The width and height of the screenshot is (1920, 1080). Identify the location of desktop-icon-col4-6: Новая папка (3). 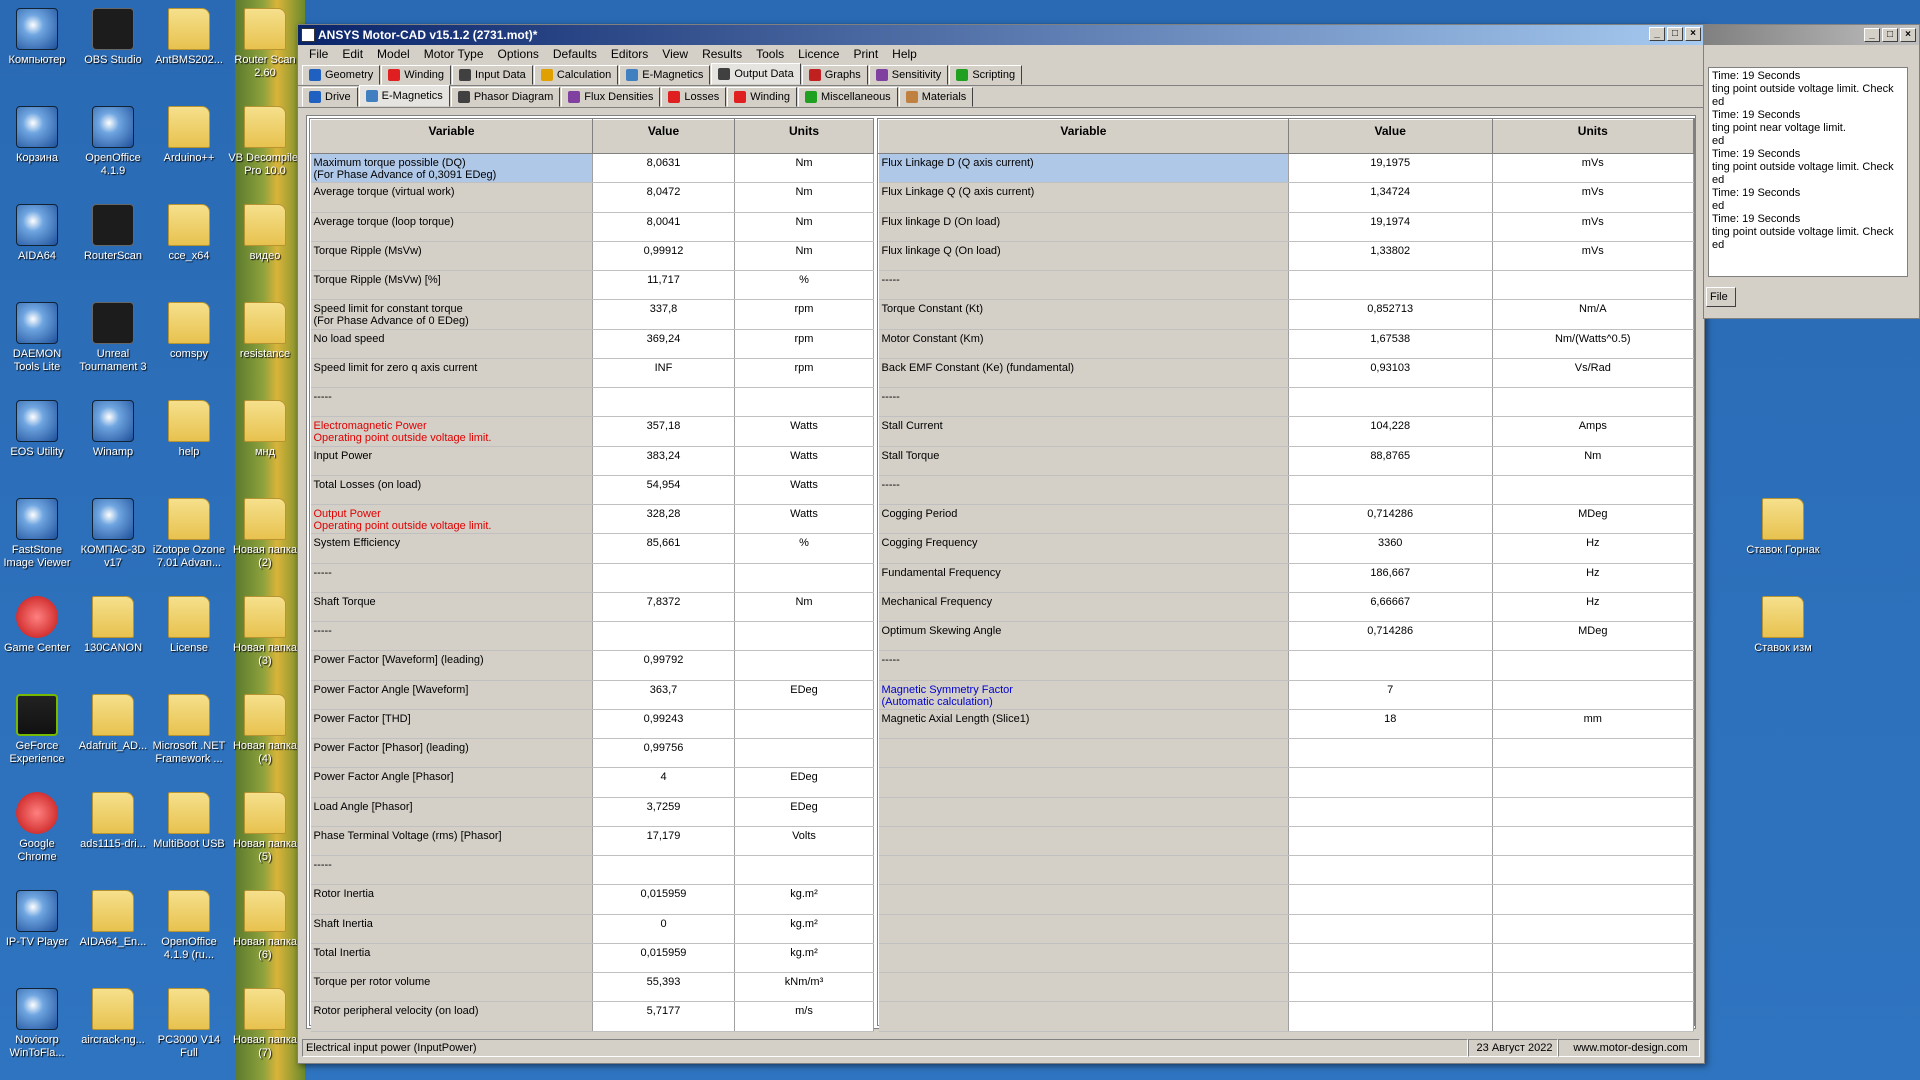
(265, 632).